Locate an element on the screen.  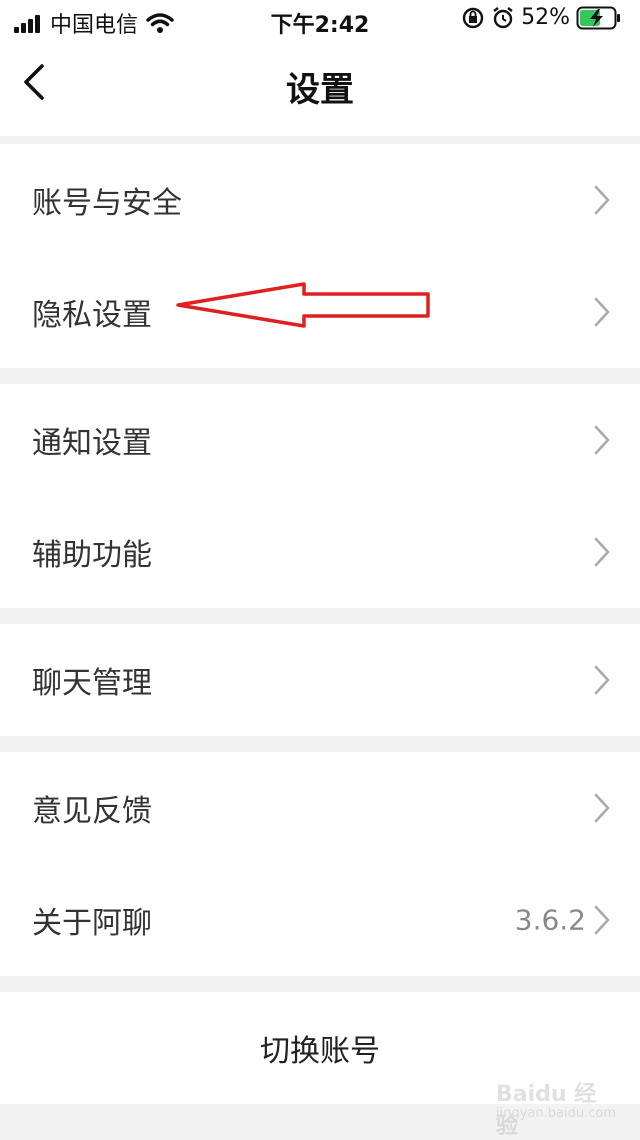
settings-group-chat: 聊天管理 is located at coordinates (320, 680).